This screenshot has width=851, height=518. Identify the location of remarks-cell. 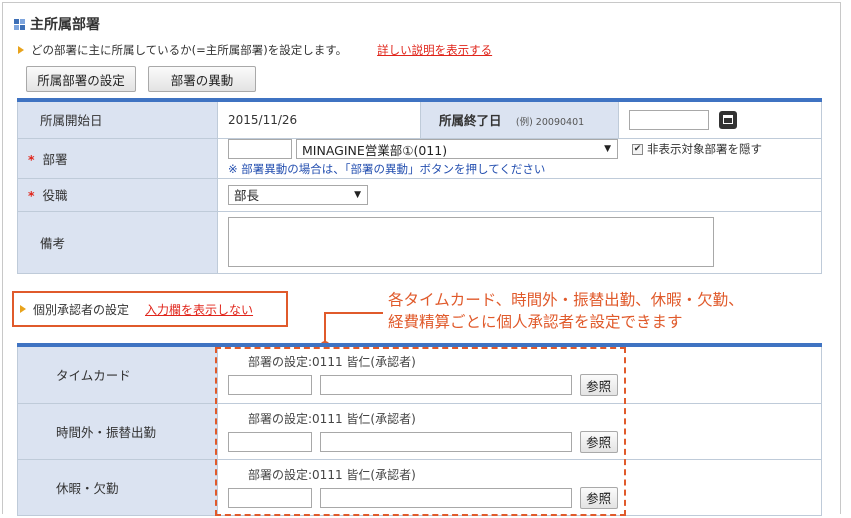
(519, 242).